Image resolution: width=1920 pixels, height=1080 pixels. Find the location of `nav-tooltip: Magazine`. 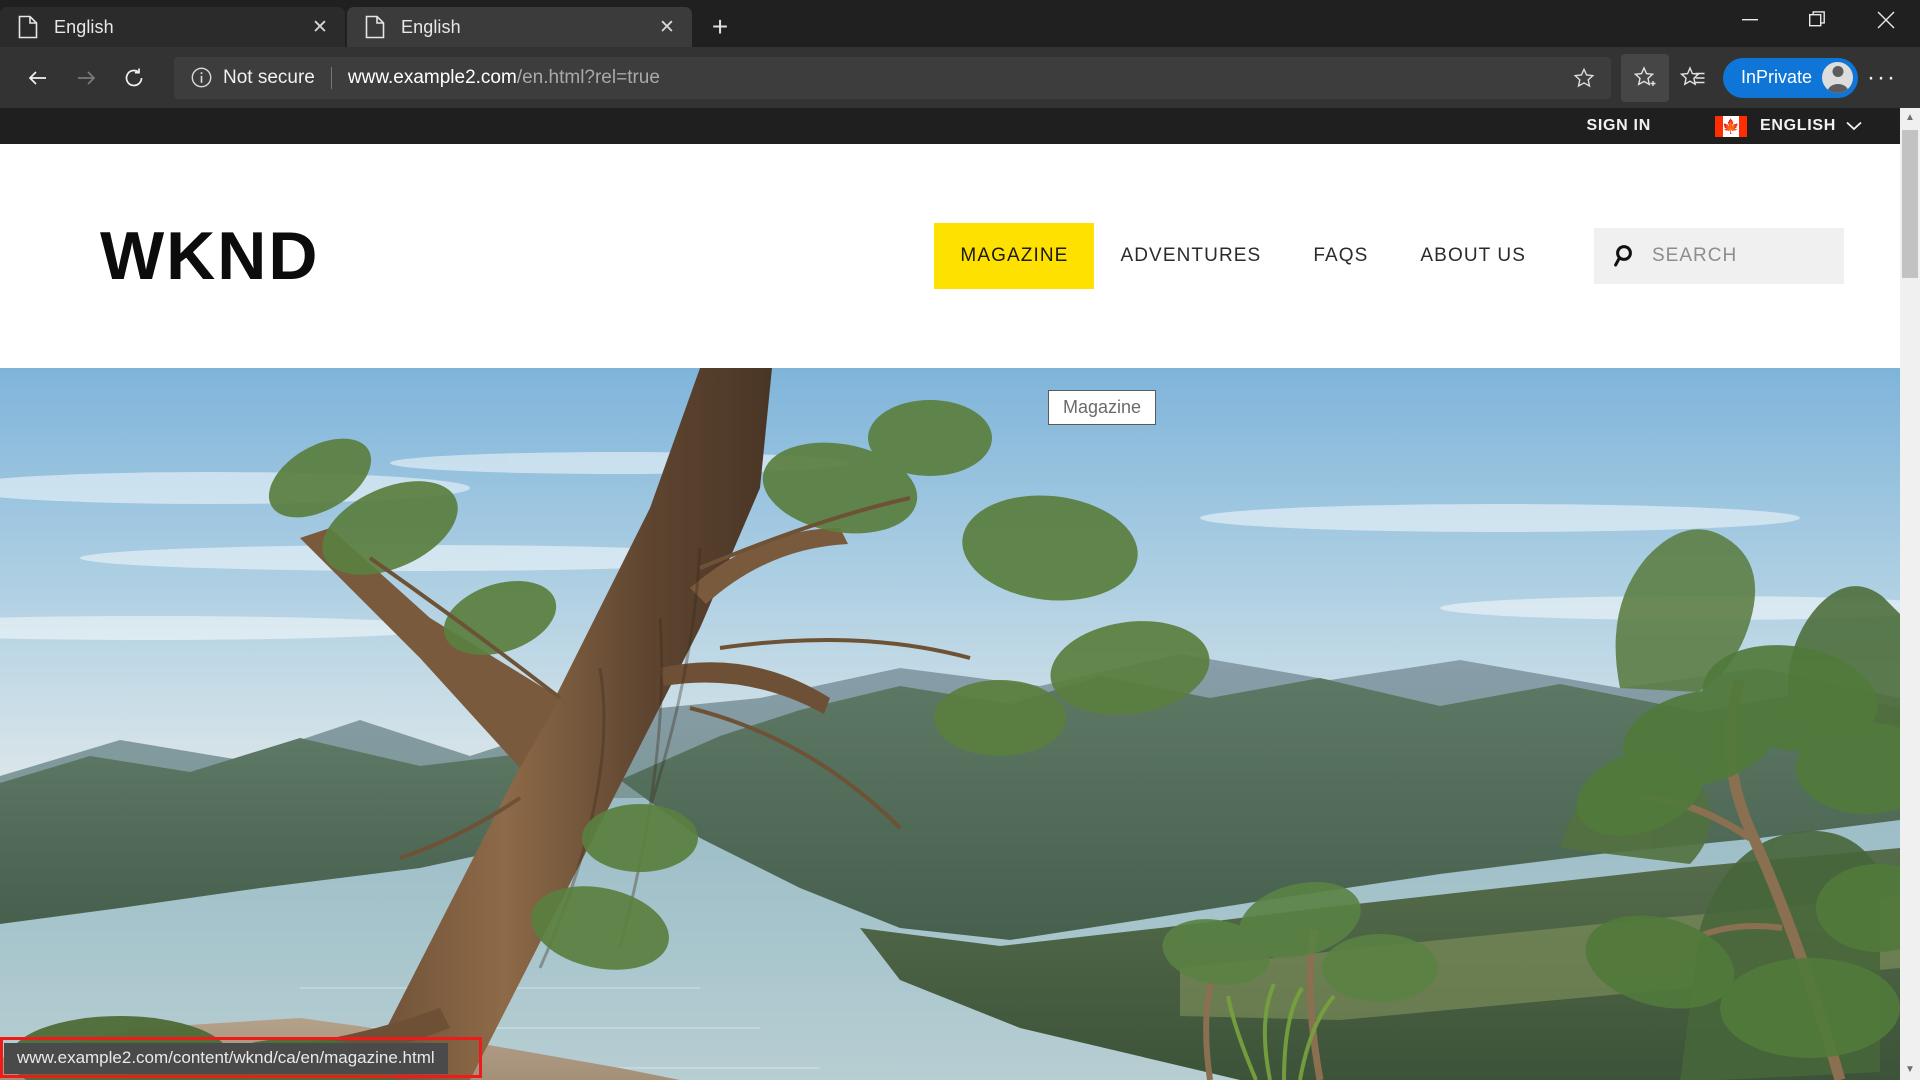

nav-tooltip: Magazine is located at coordinates (1102, 408).